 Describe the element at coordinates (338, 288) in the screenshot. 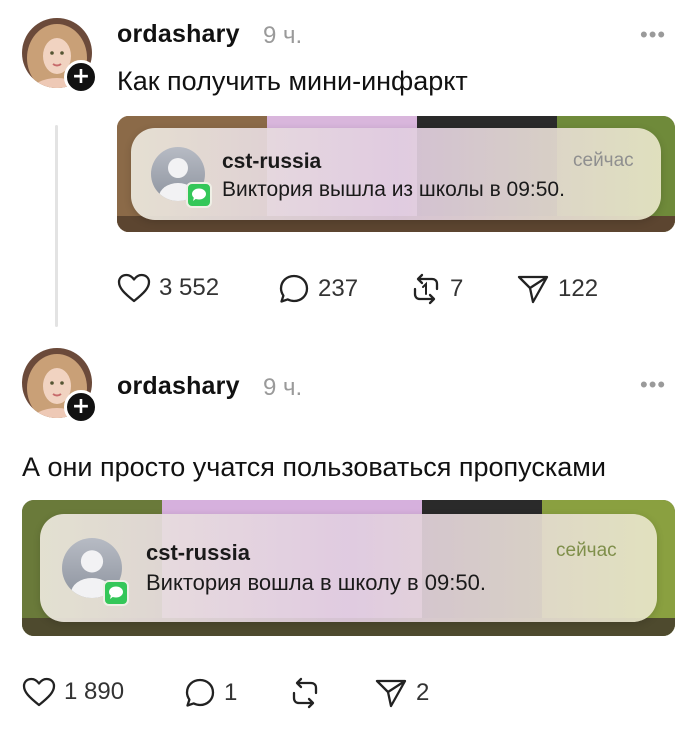

I see `reply-count: 237` at that location.